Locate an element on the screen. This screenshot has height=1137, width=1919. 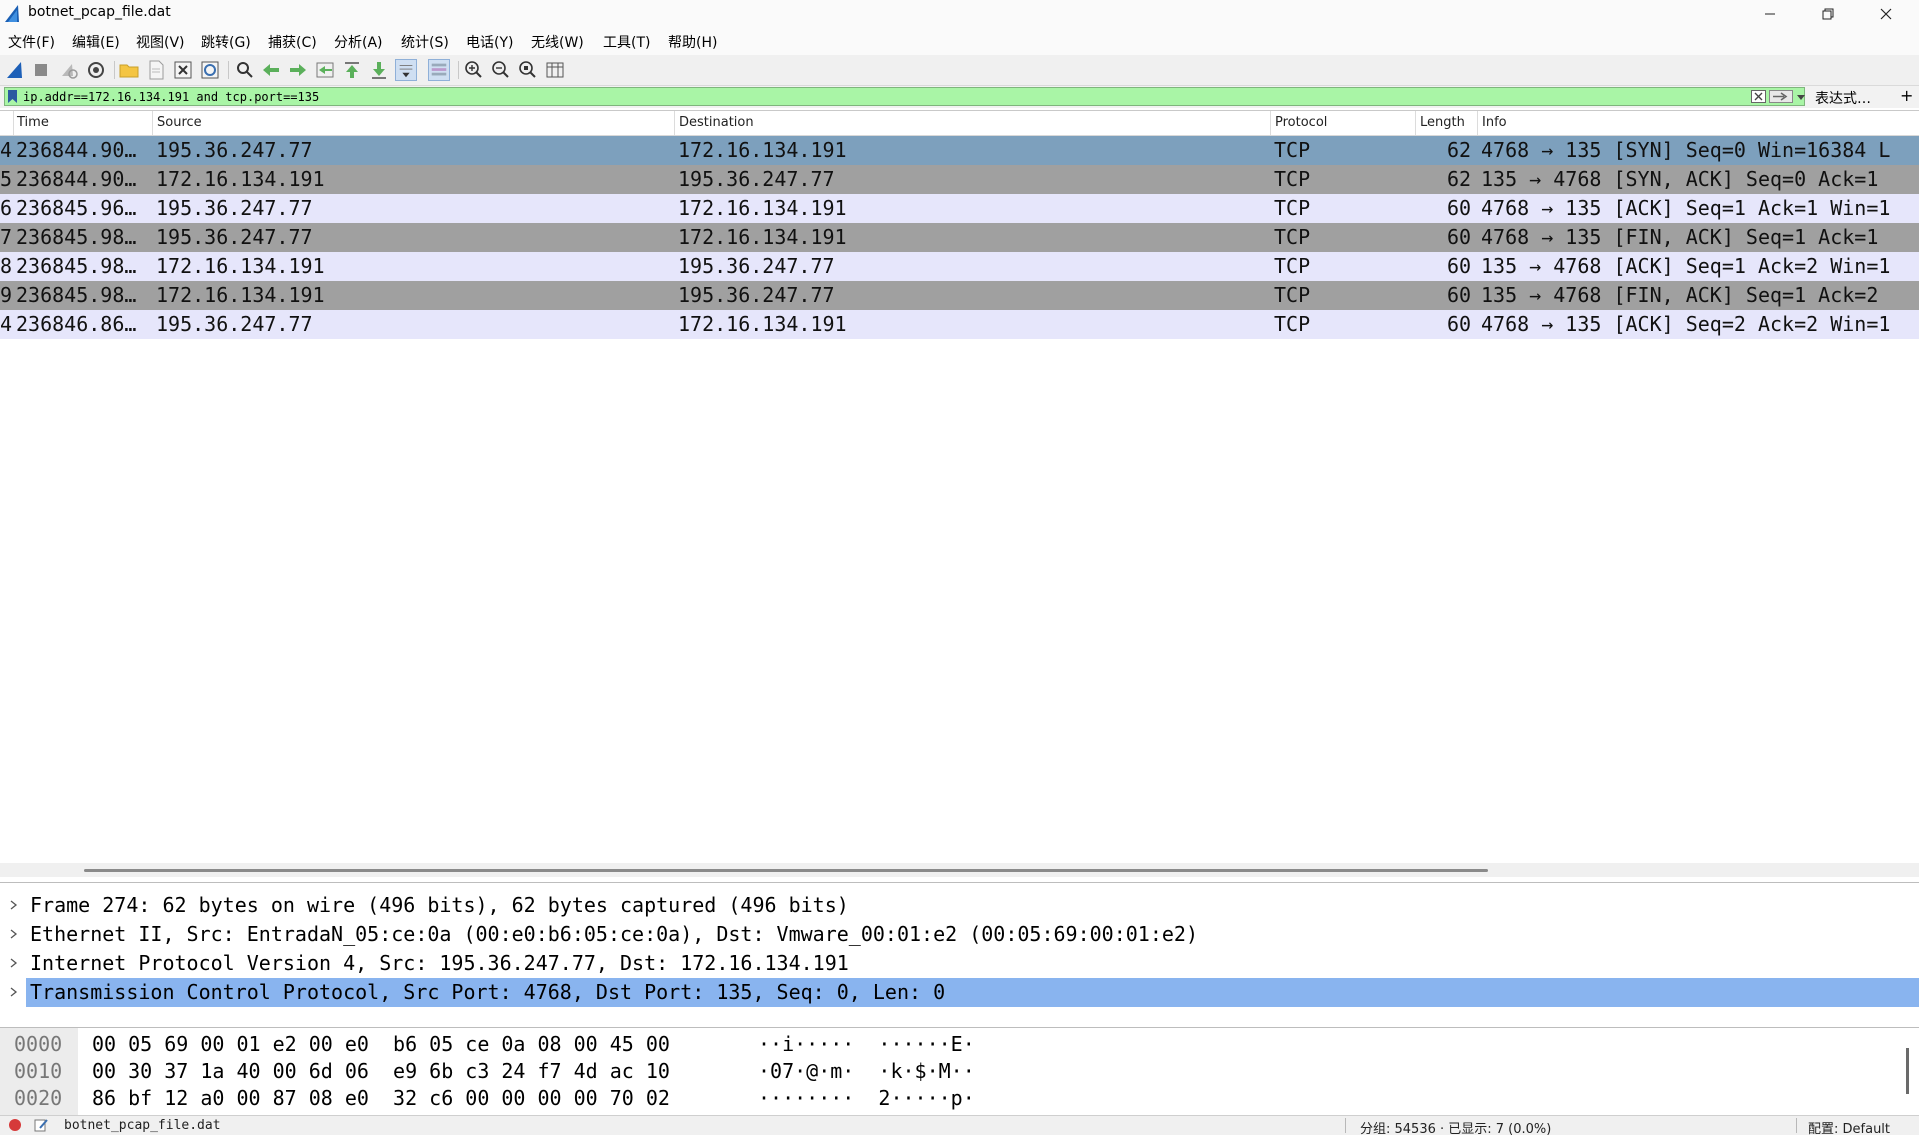
go-forward-icon is located at coordinates (298, 70).